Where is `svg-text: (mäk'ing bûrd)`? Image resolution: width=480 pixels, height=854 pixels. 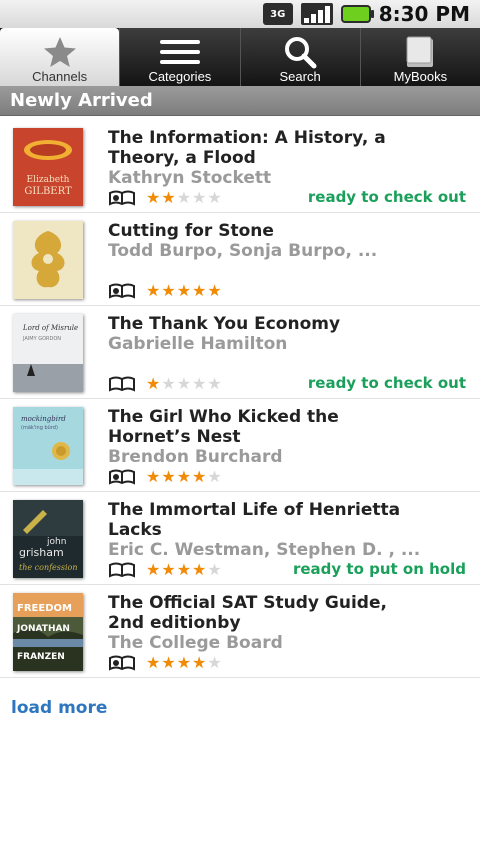 svg-text: (mäk'ing bûrd) is located at coordinates (39, 427).